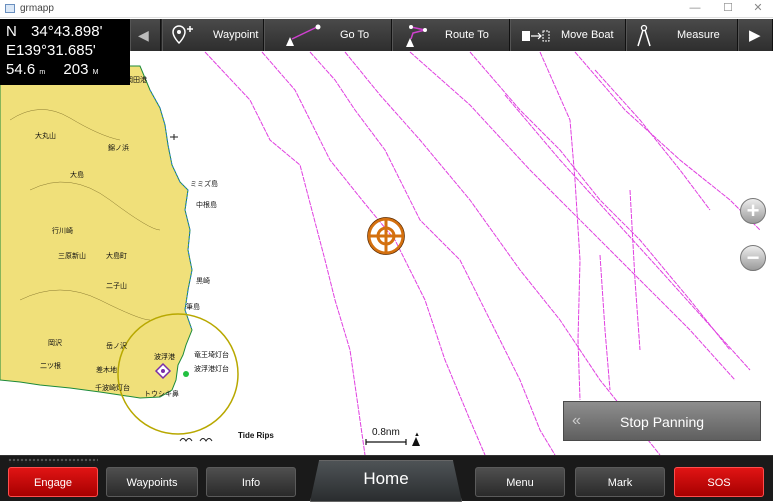 The width and height of the screenshot is (773, 502). What do you see at coordinates (251, 482) in the screenshot?
I see `info-button: Info` at bounding box center [251, 482].